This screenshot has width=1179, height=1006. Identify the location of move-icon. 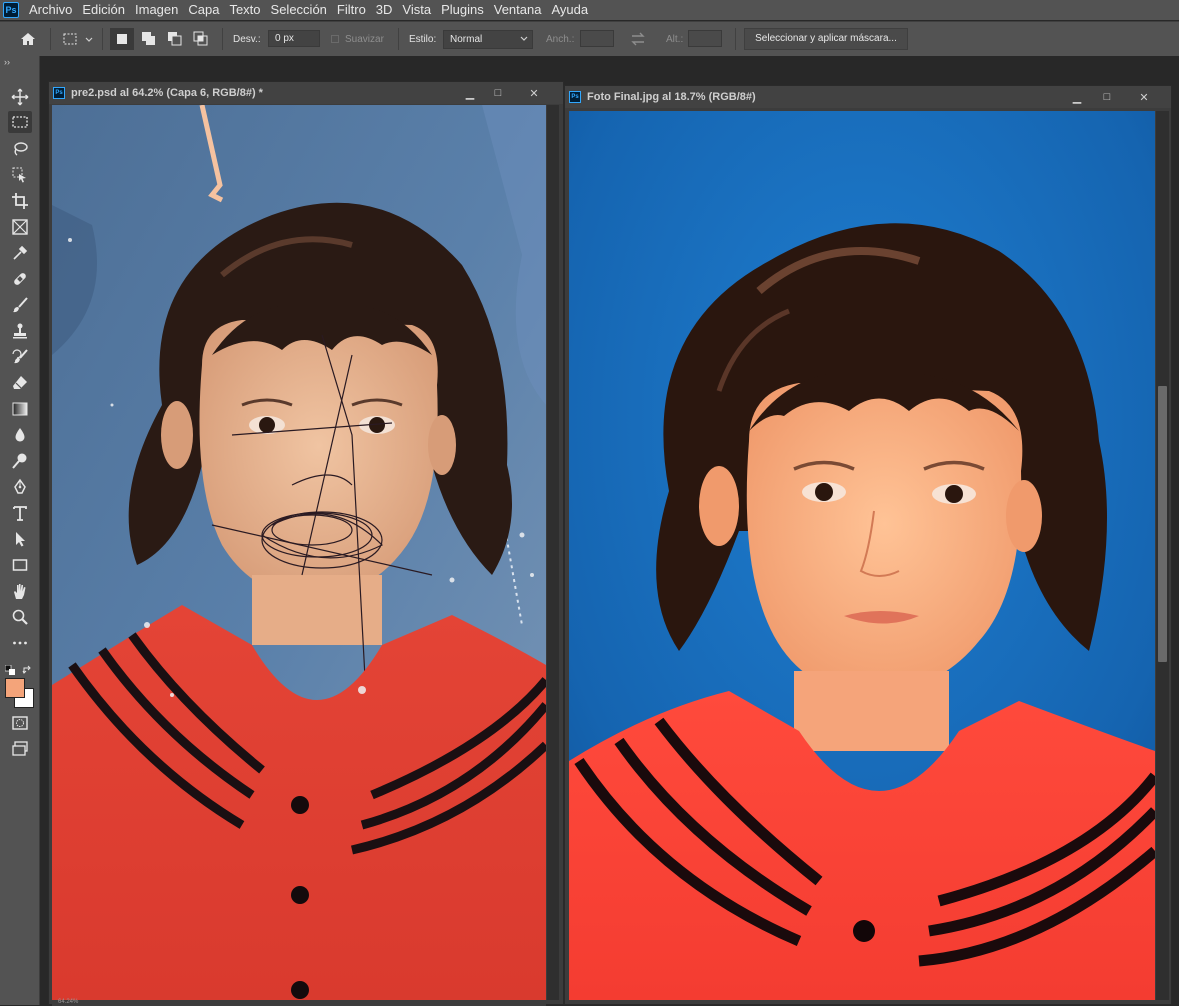
(20, 97).